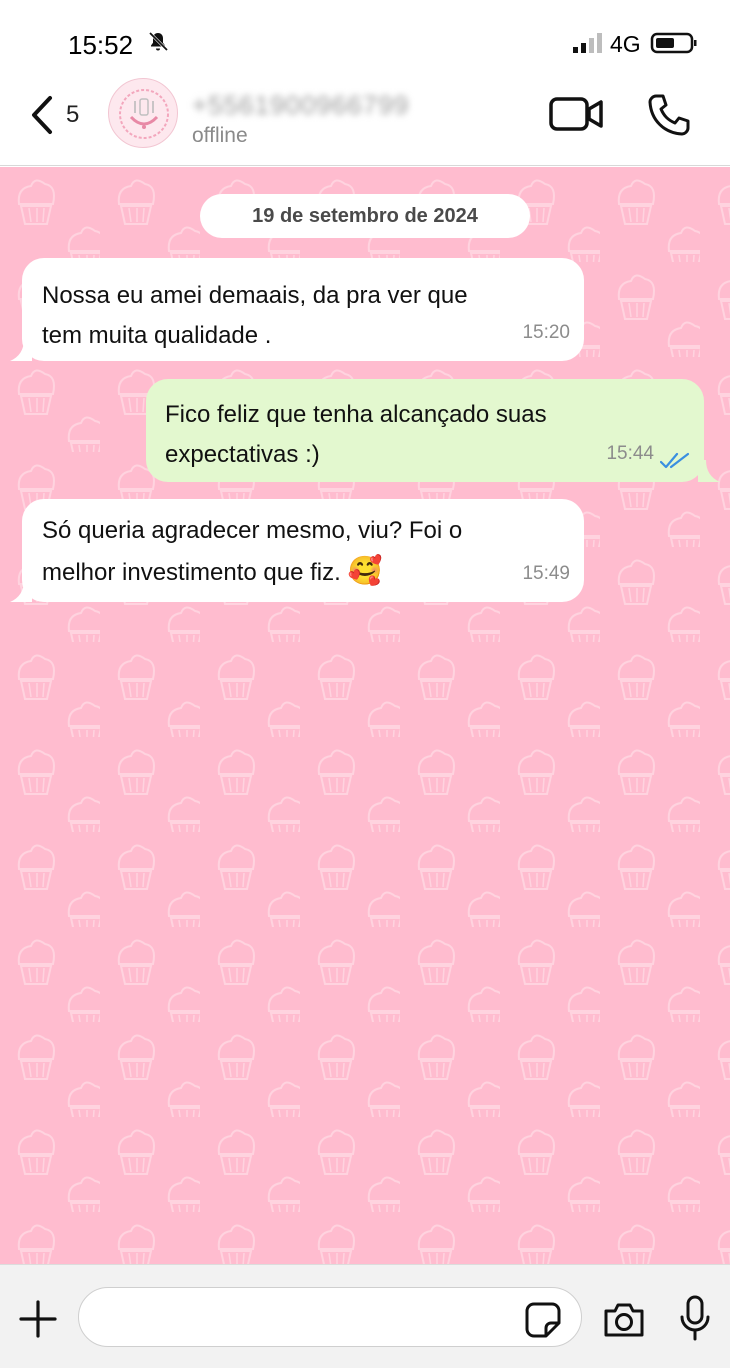 This screenshot has height=1368, width=730. Describe the element at coordinates (546, 573) in the screenshot. I see `message-time: 15:49` at that location.